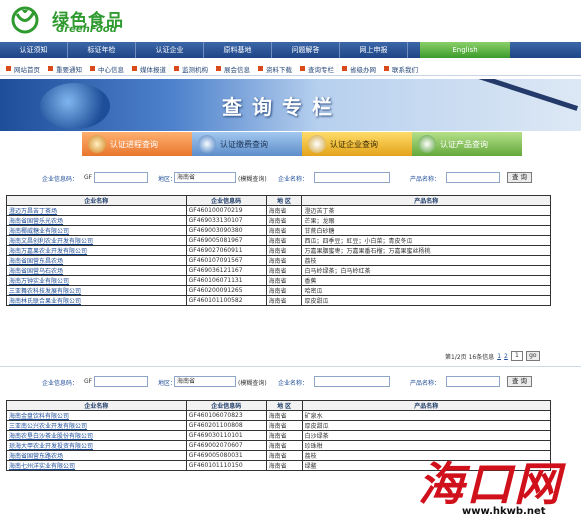  Describe the element at coordinates (96, 260) in the screenshot. I see `cell-company-name: 海南省国营东昌农场` at that location.